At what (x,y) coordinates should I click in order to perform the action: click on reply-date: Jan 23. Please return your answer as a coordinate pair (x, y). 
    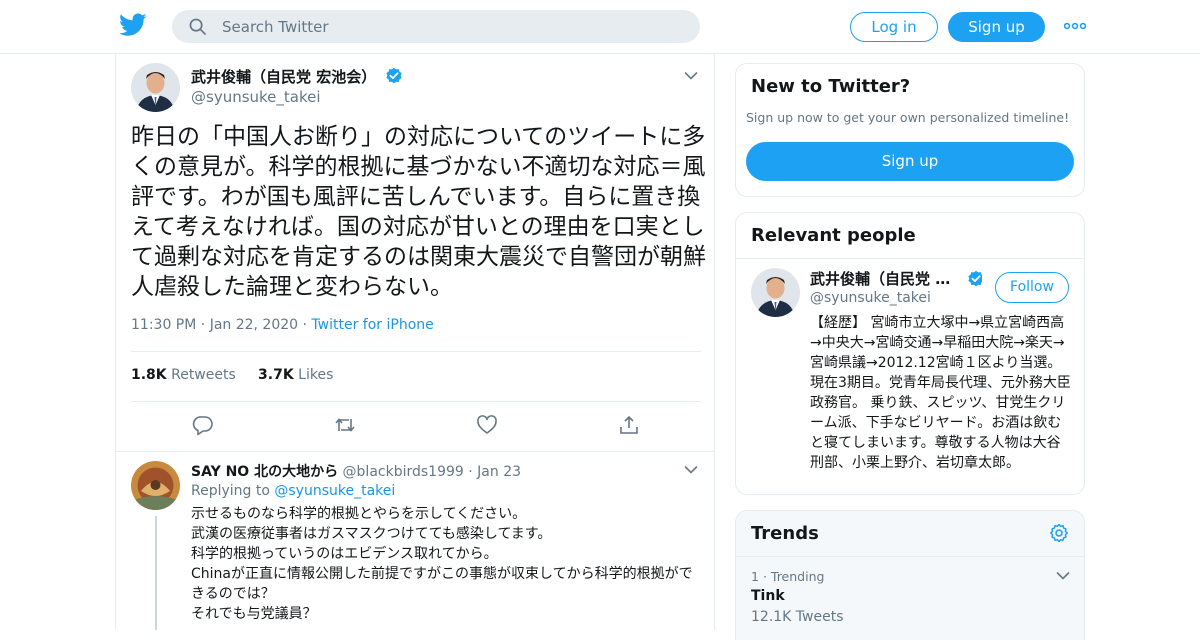
    Looking at the image, I should click on (499, 472).